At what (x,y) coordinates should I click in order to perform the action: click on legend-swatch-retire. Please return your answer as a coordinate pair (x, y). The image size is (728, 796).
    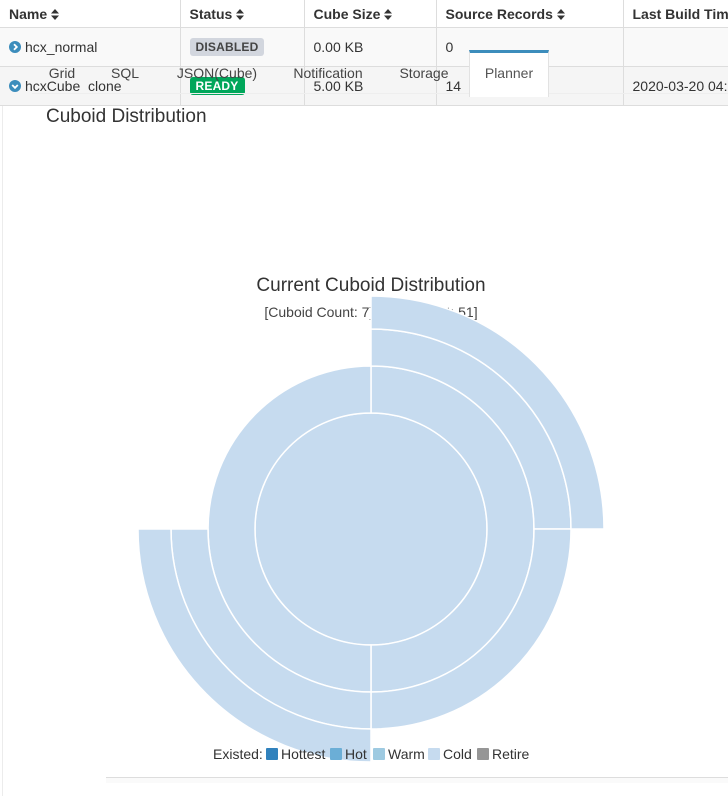
    Looking at the image, I should click on (483, 754).